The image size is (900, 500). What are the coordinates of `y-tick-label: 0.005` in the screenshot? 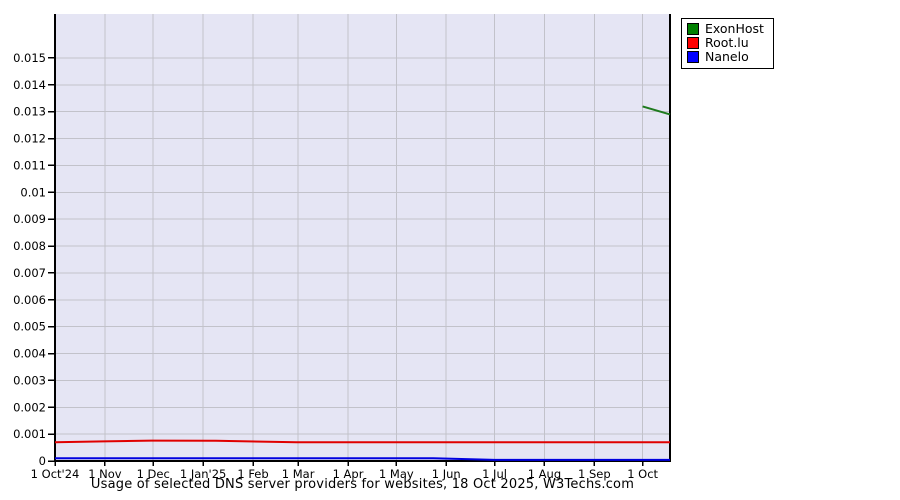 It's located at (29, 327).